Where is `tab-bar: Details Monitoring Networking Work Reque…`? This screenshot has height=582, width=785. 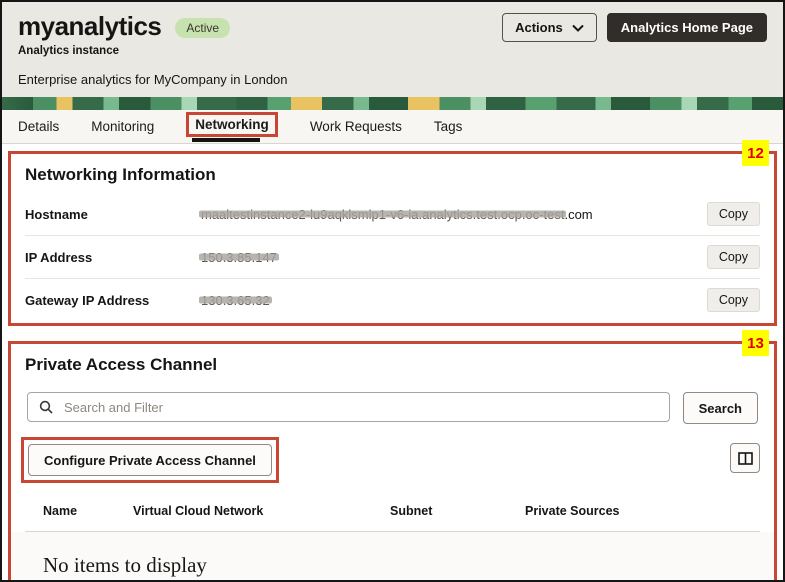
tab-bar: Details Monitoring Networking Work Reque… is located at coordinates (392, 127).